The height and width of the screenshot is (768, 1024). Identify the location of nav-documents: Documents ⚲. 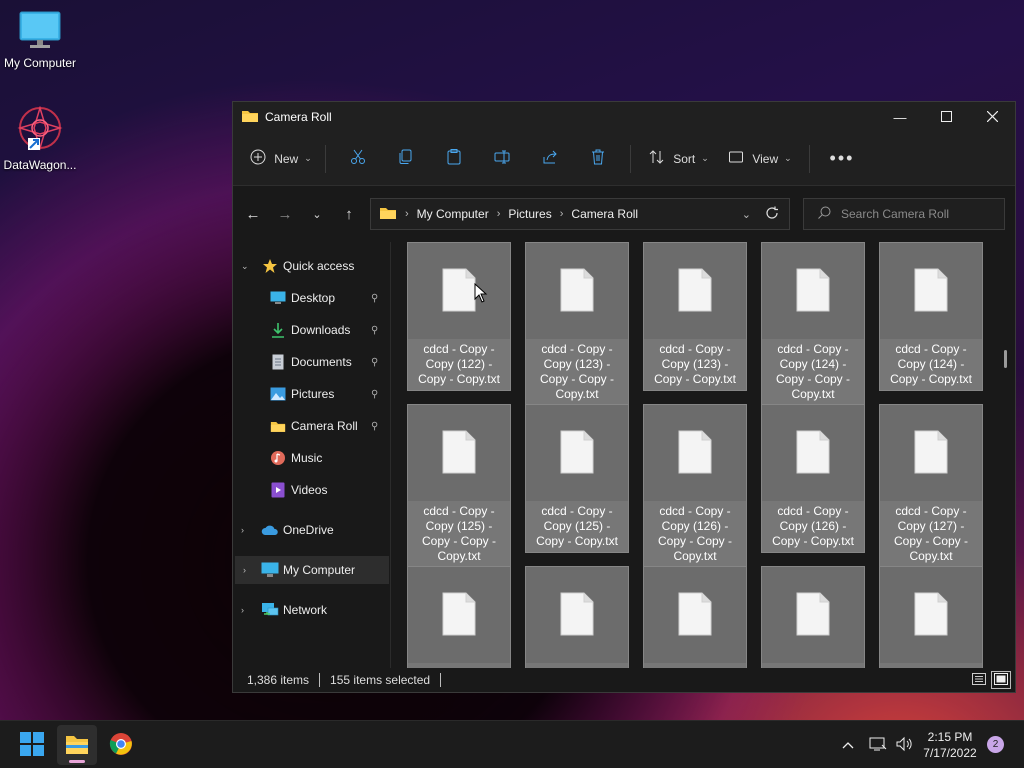
(323, 362).